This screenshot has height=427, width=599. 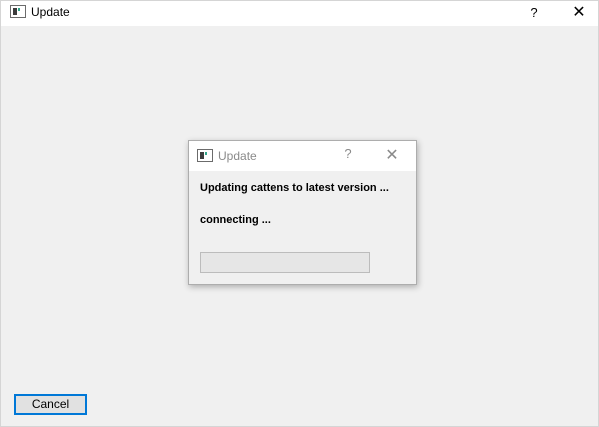 I want to click on window-title: Update, so click(x=50, y=12).